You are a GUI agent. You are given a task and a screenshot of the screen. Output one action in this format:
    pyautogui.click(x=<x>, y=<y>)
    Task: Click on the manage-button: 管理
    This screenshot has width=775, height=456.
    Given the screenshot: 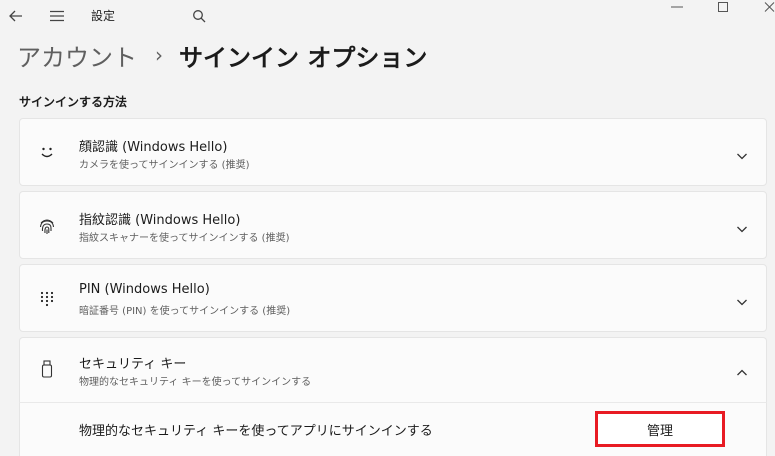 What is the action you would take?
    pyautogui.click(x=660, y=429)
    